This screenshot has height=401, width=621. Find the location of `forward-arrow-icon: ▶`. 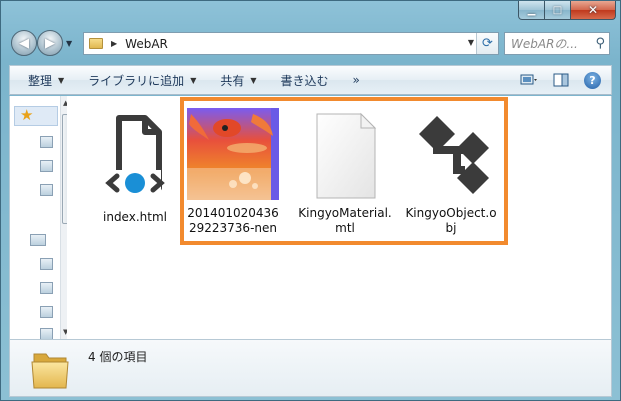

forward-arrow-icon: ▶ is located at coordinates (50, 43).